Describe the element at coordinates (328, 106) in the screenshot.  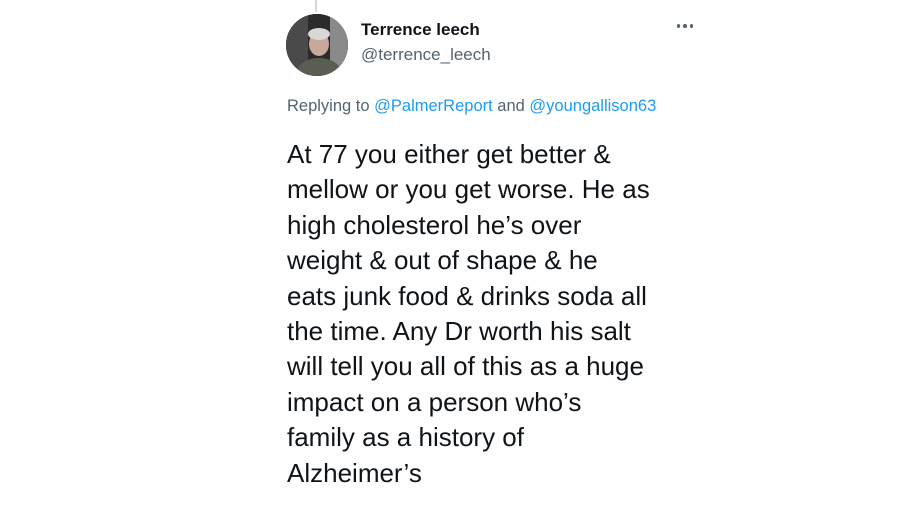
I see `replying-prefix: Replying to` at that location.